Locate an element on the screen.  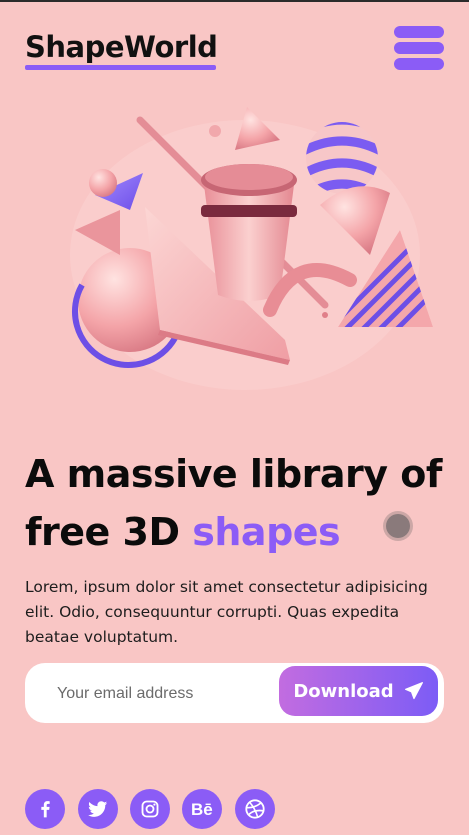
dribbble-link is located at coordinates (255, 809).